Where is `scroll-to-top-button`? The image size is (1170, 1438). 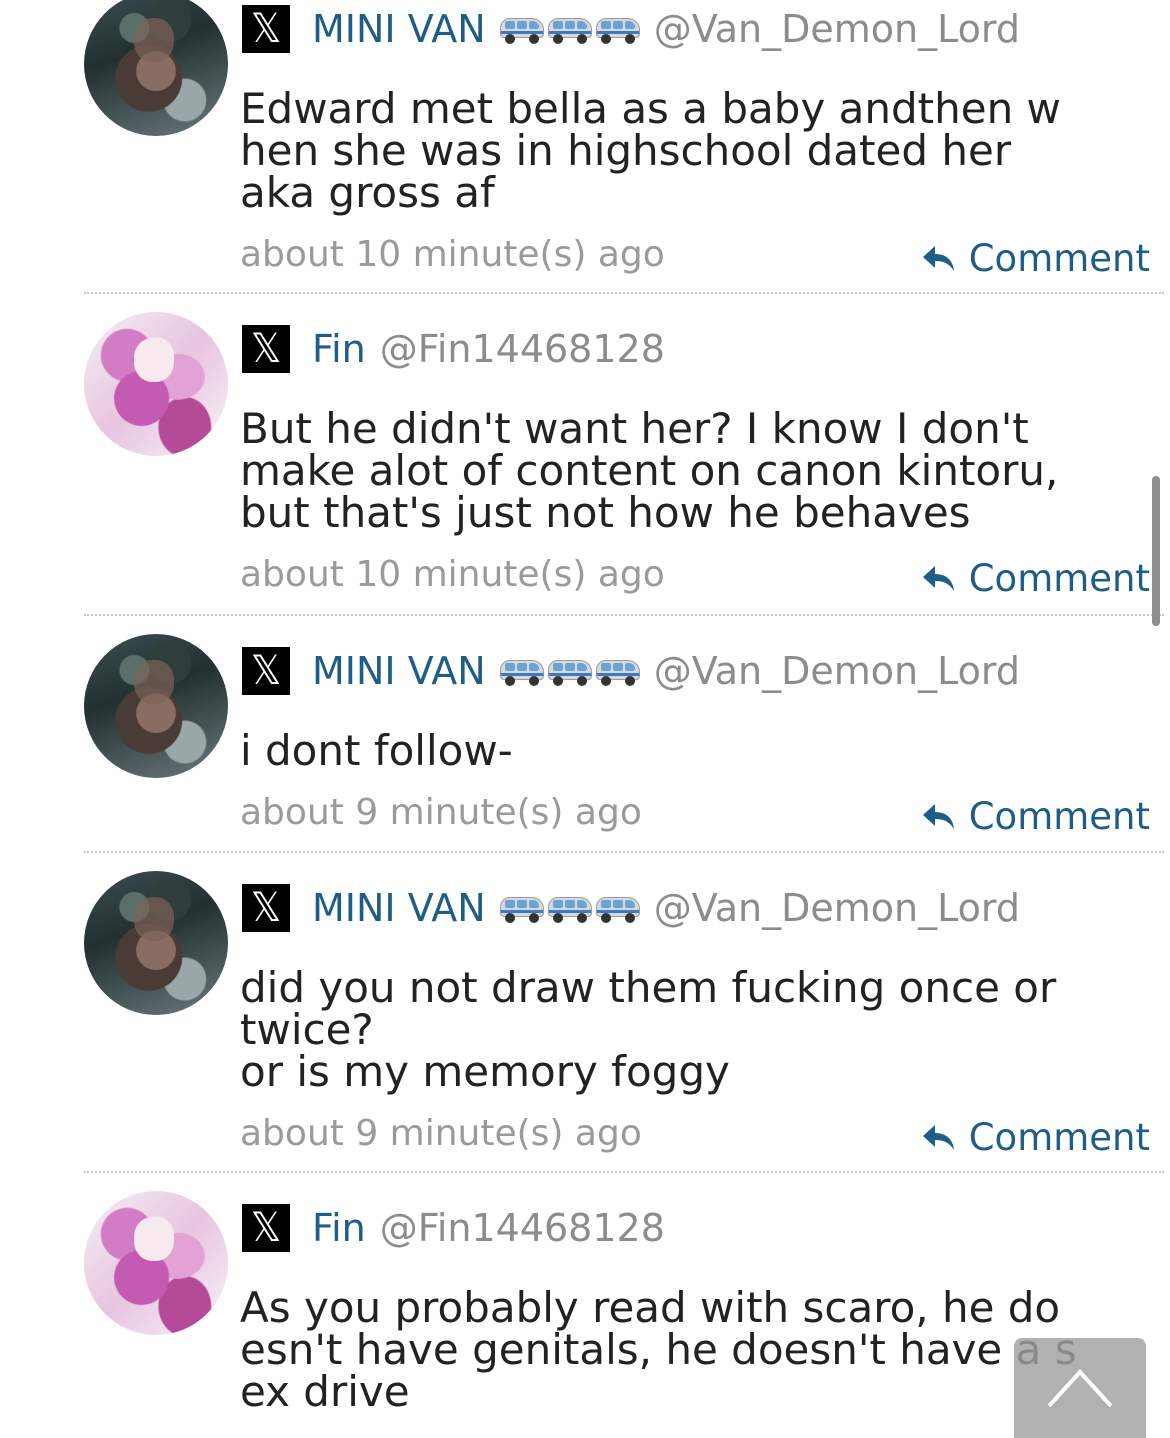
scroll-to-top-button is located at coordinates (1080, 1388).